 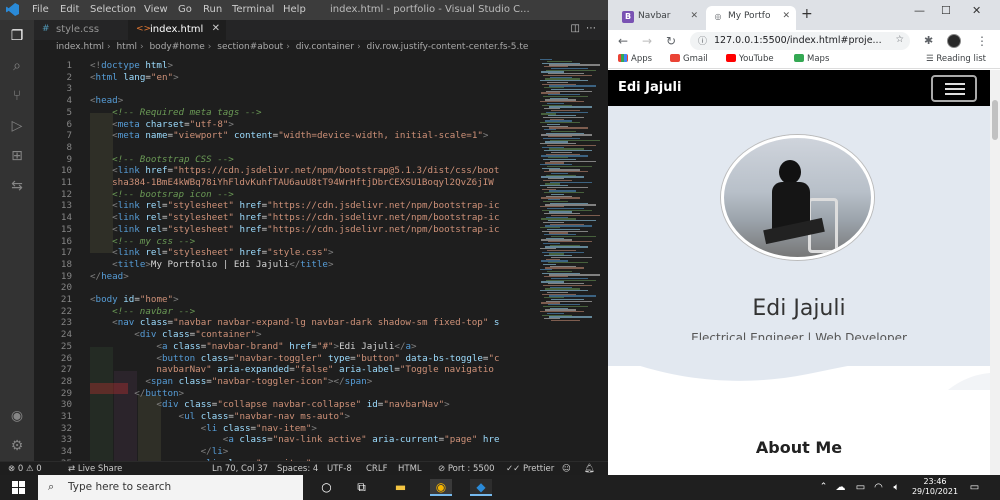 What do you see at coordinates (170, 487) in the screenshot?
I see `taskbar-search-box: ⌕ Type here to search` at bounding box center [170, 487].